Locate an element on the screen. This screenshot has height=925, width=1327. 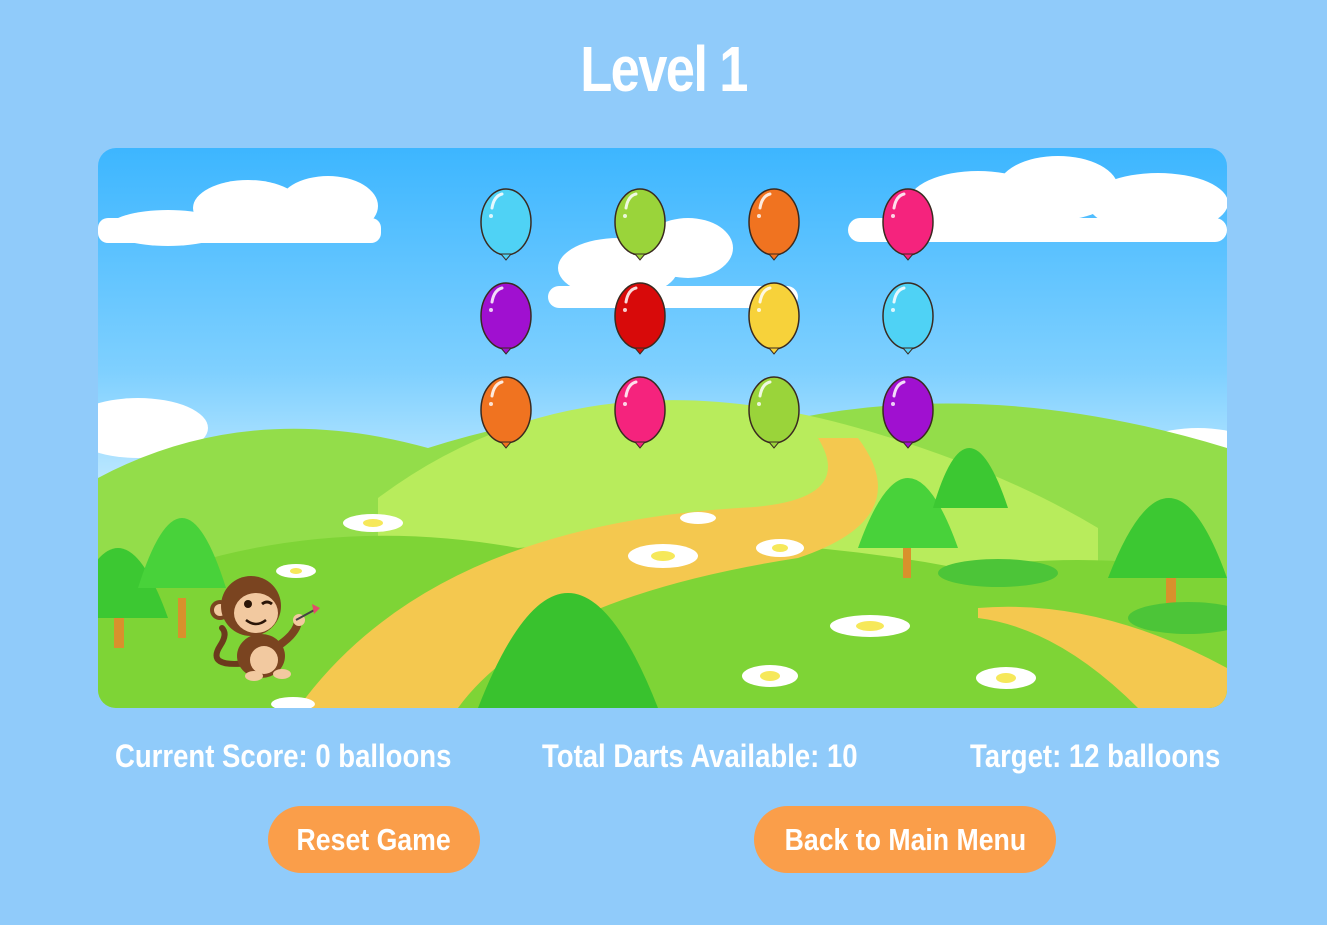
target-label: Target: 12 balloons is located at coordinates (1095, 756).